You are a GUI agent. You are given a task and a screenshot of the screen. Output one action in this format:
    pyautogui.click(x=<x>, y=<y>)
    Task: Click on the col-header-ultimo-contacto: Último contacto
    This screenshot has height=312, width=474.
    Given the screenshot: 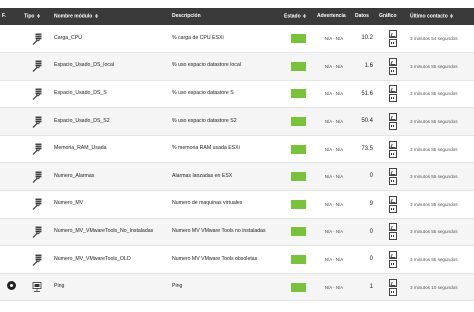 What is the action you would take?
    pyautogui.click(x=441, y=16)
    